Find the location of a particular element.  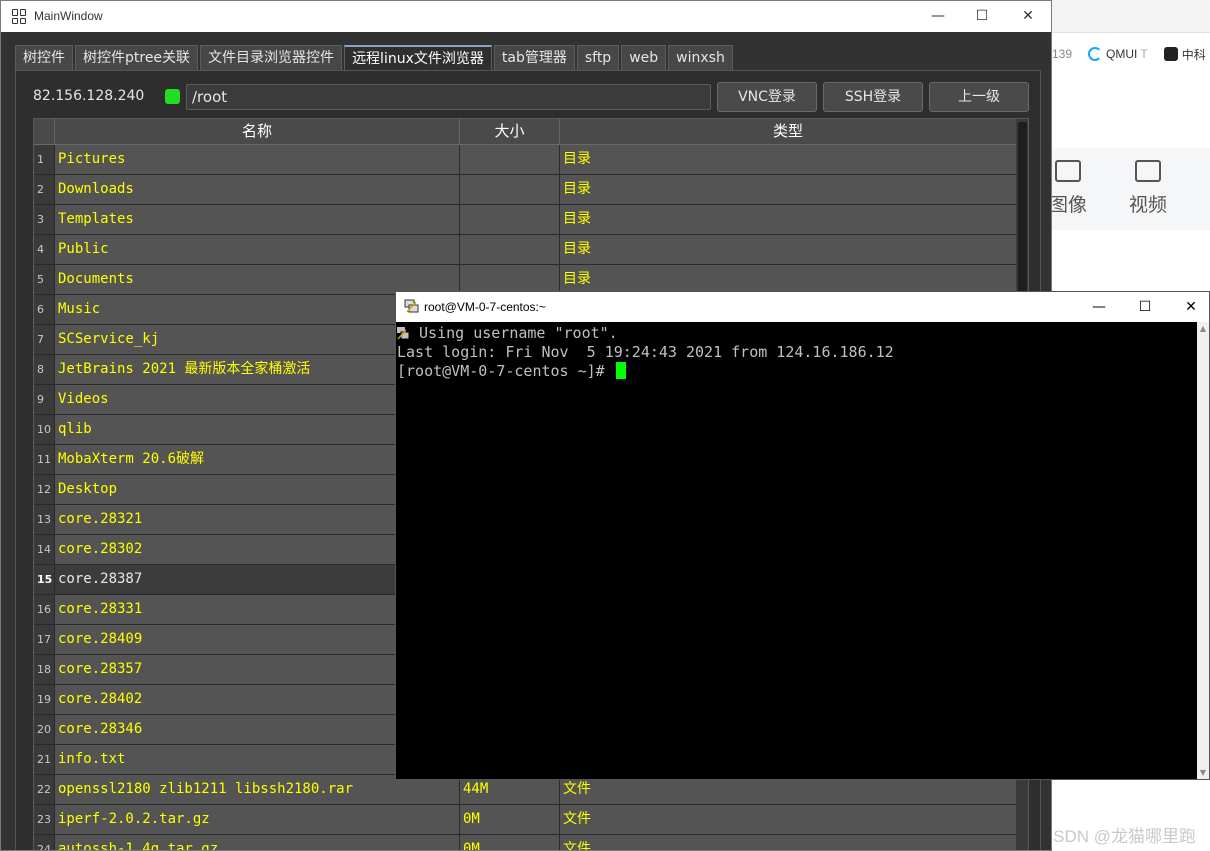

tab-6: web is located at coordinates (644, 57).